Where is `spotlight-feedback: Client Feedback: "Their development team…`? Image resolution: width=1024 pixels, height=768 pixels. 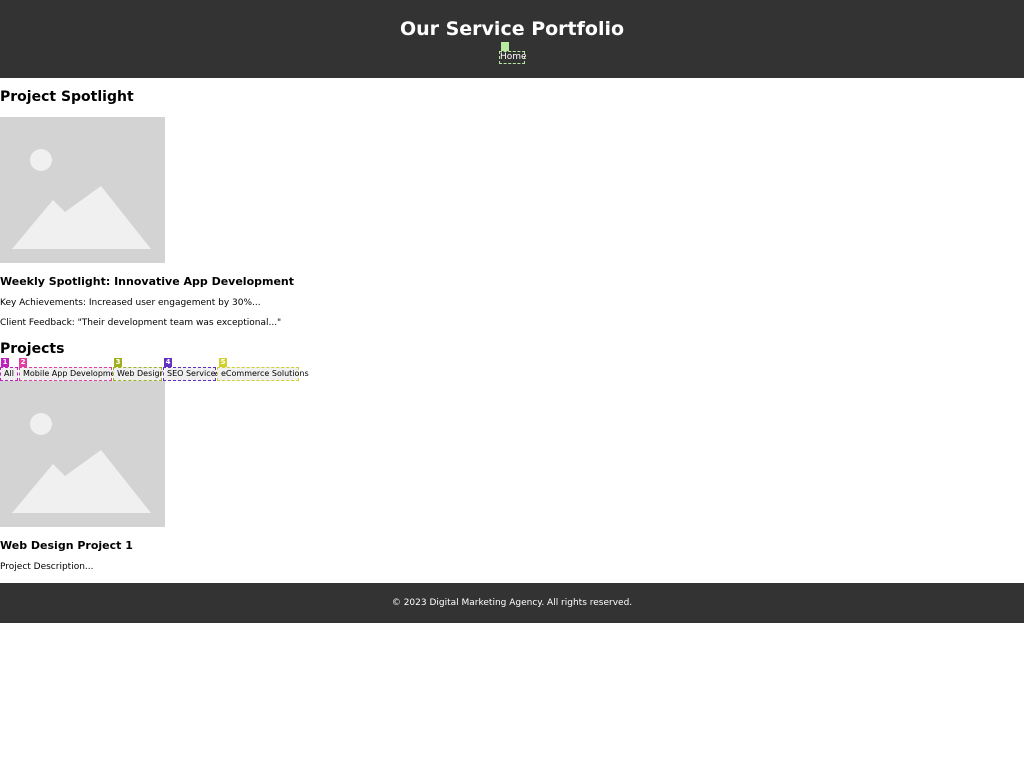 spotlight-feedback: Client Feedback: "Their development team… is located at coordinates (141, 323).